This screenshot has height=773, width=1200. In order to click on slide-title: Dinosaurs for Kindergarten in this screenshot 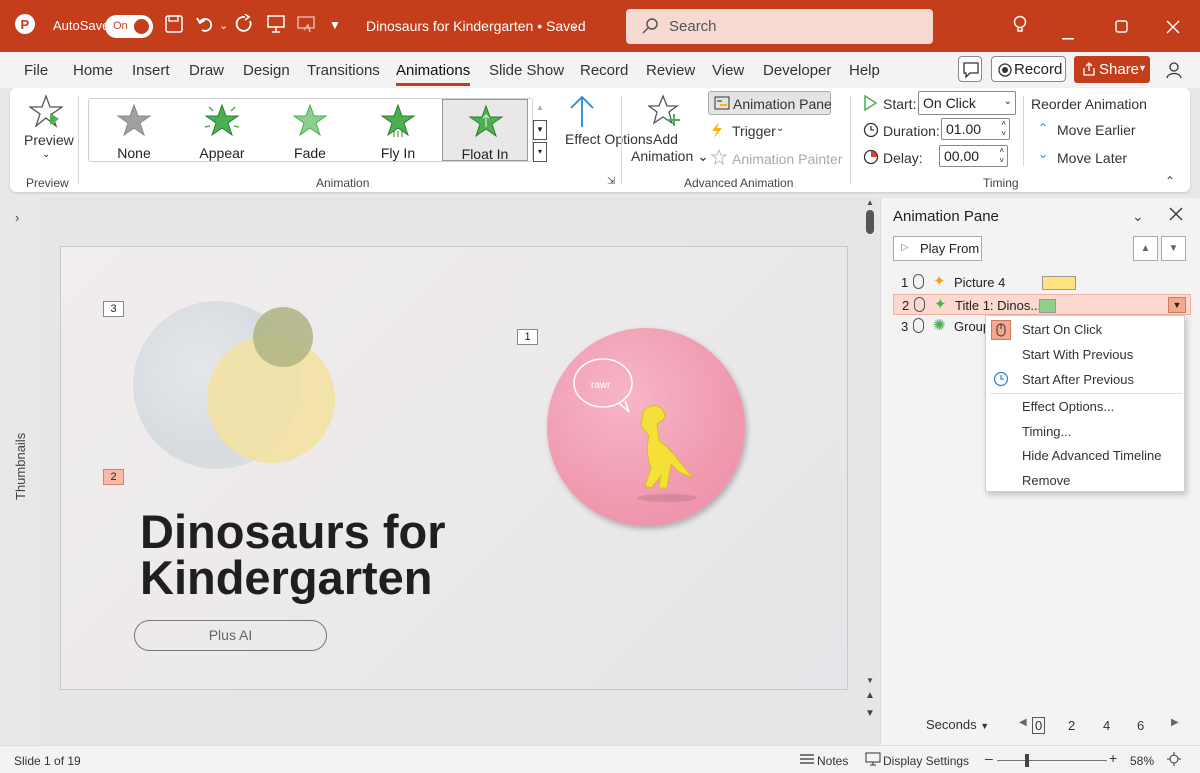, I will do `click(293, 554)`.